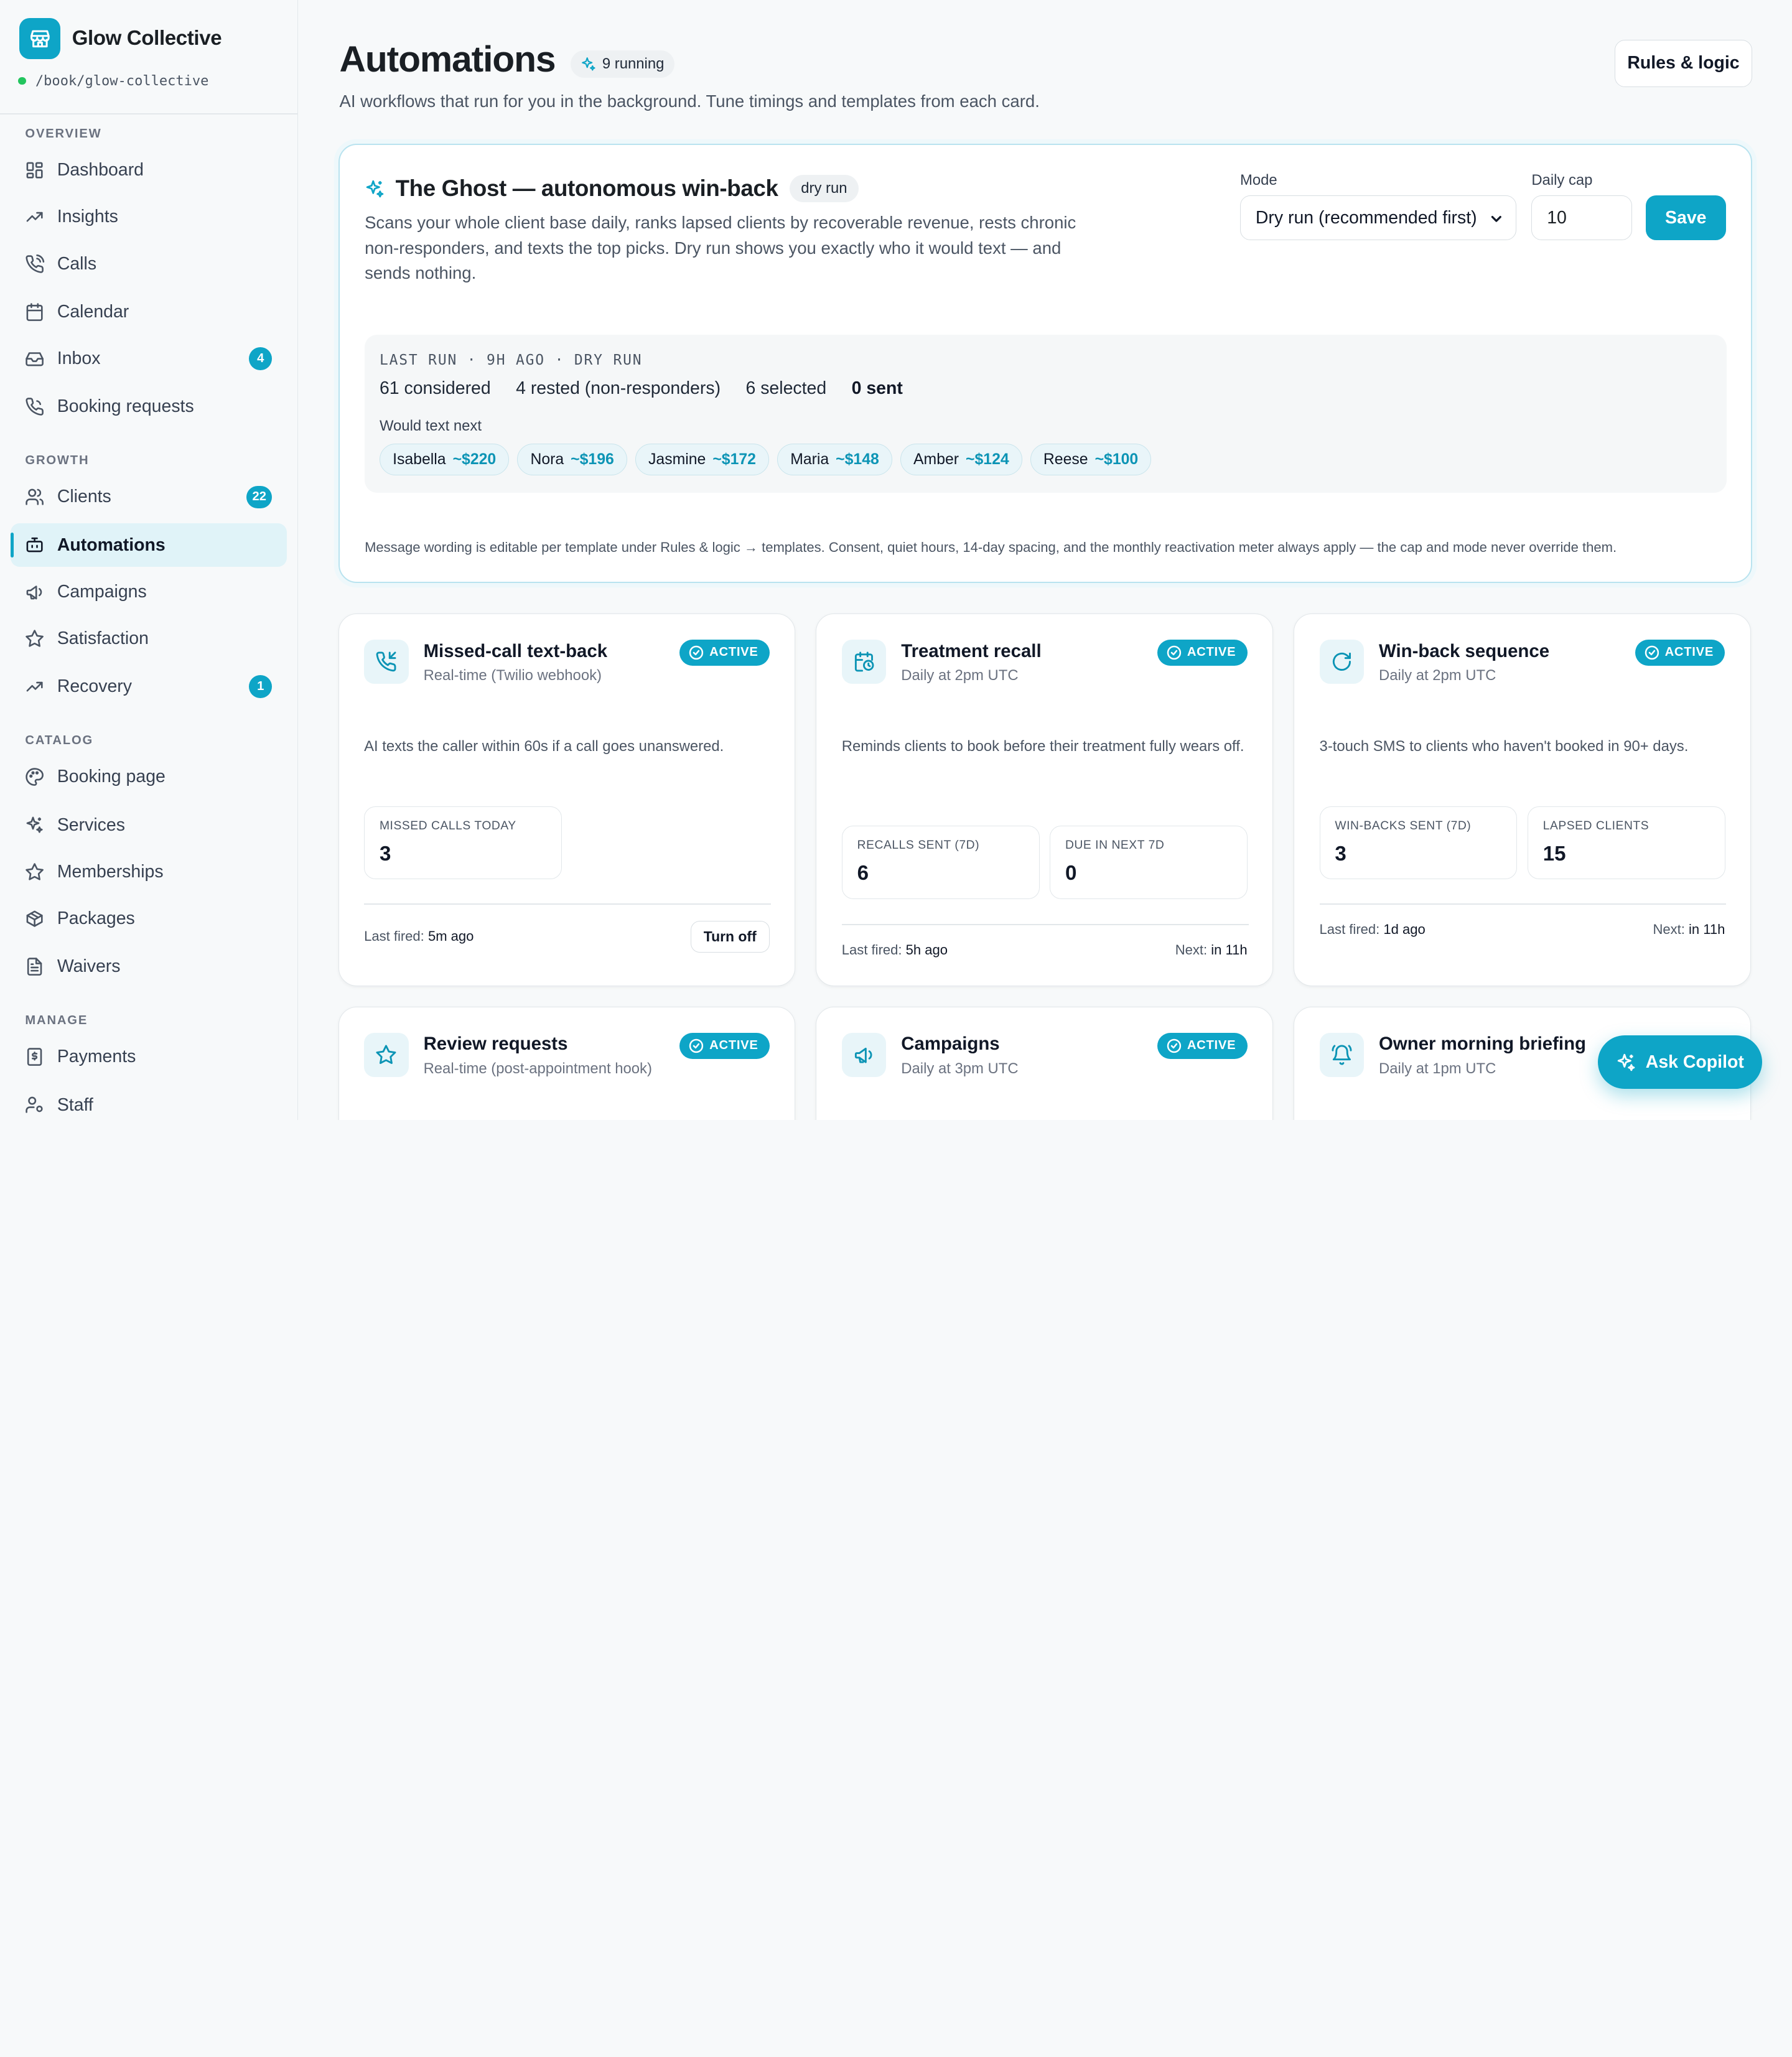 This screenshot has height=2057, width=1792. I want to click on brand-name: Glow Collective, so click(147, 38).